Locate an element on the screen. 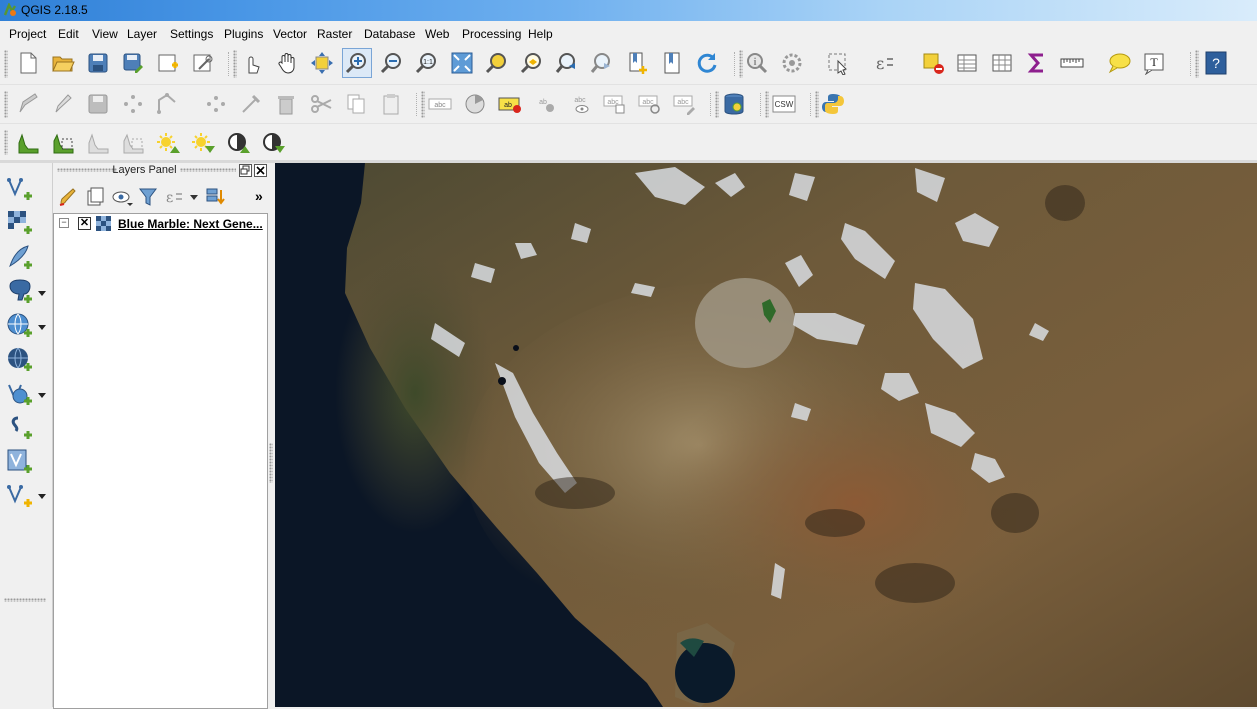  layer-labeling-options-button: abc is located at coordinates (440, 104).